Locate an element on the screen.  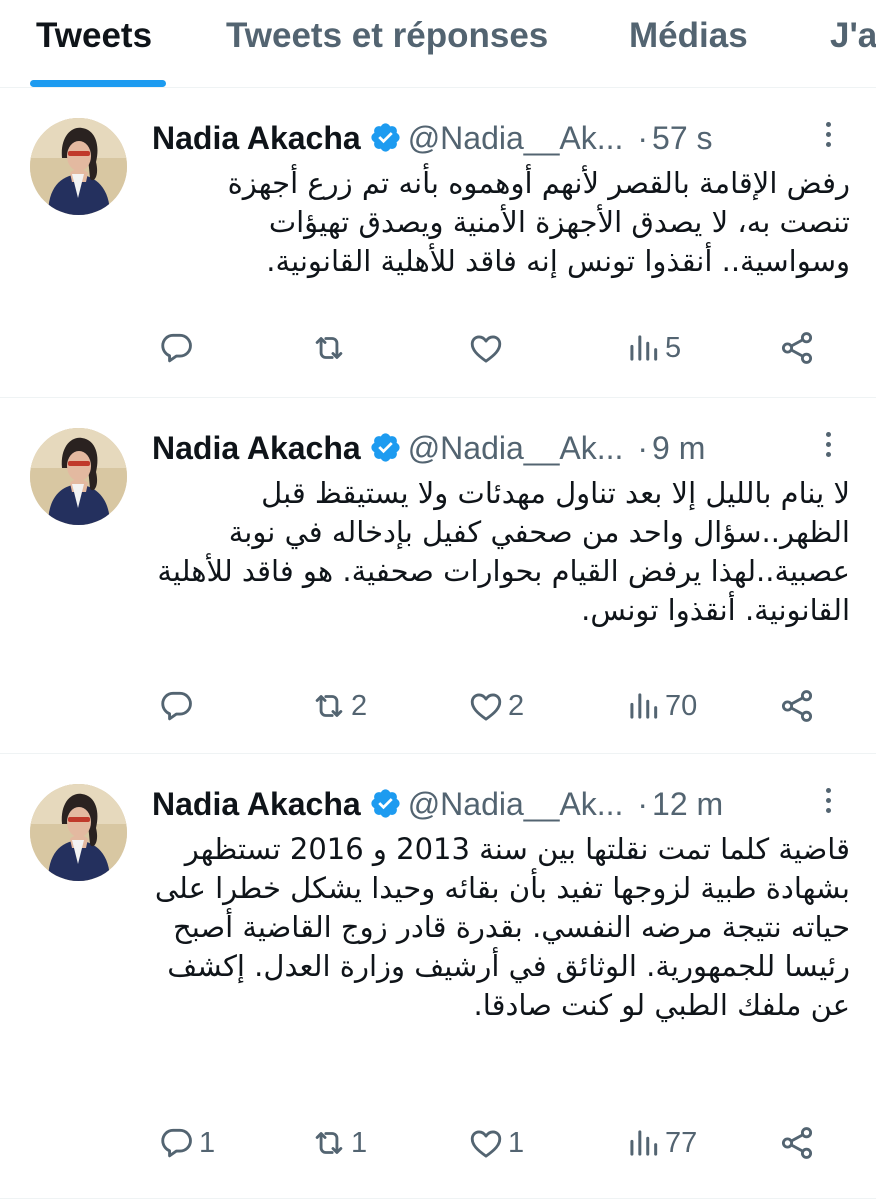
like-button is located at coordinates (487, 348).